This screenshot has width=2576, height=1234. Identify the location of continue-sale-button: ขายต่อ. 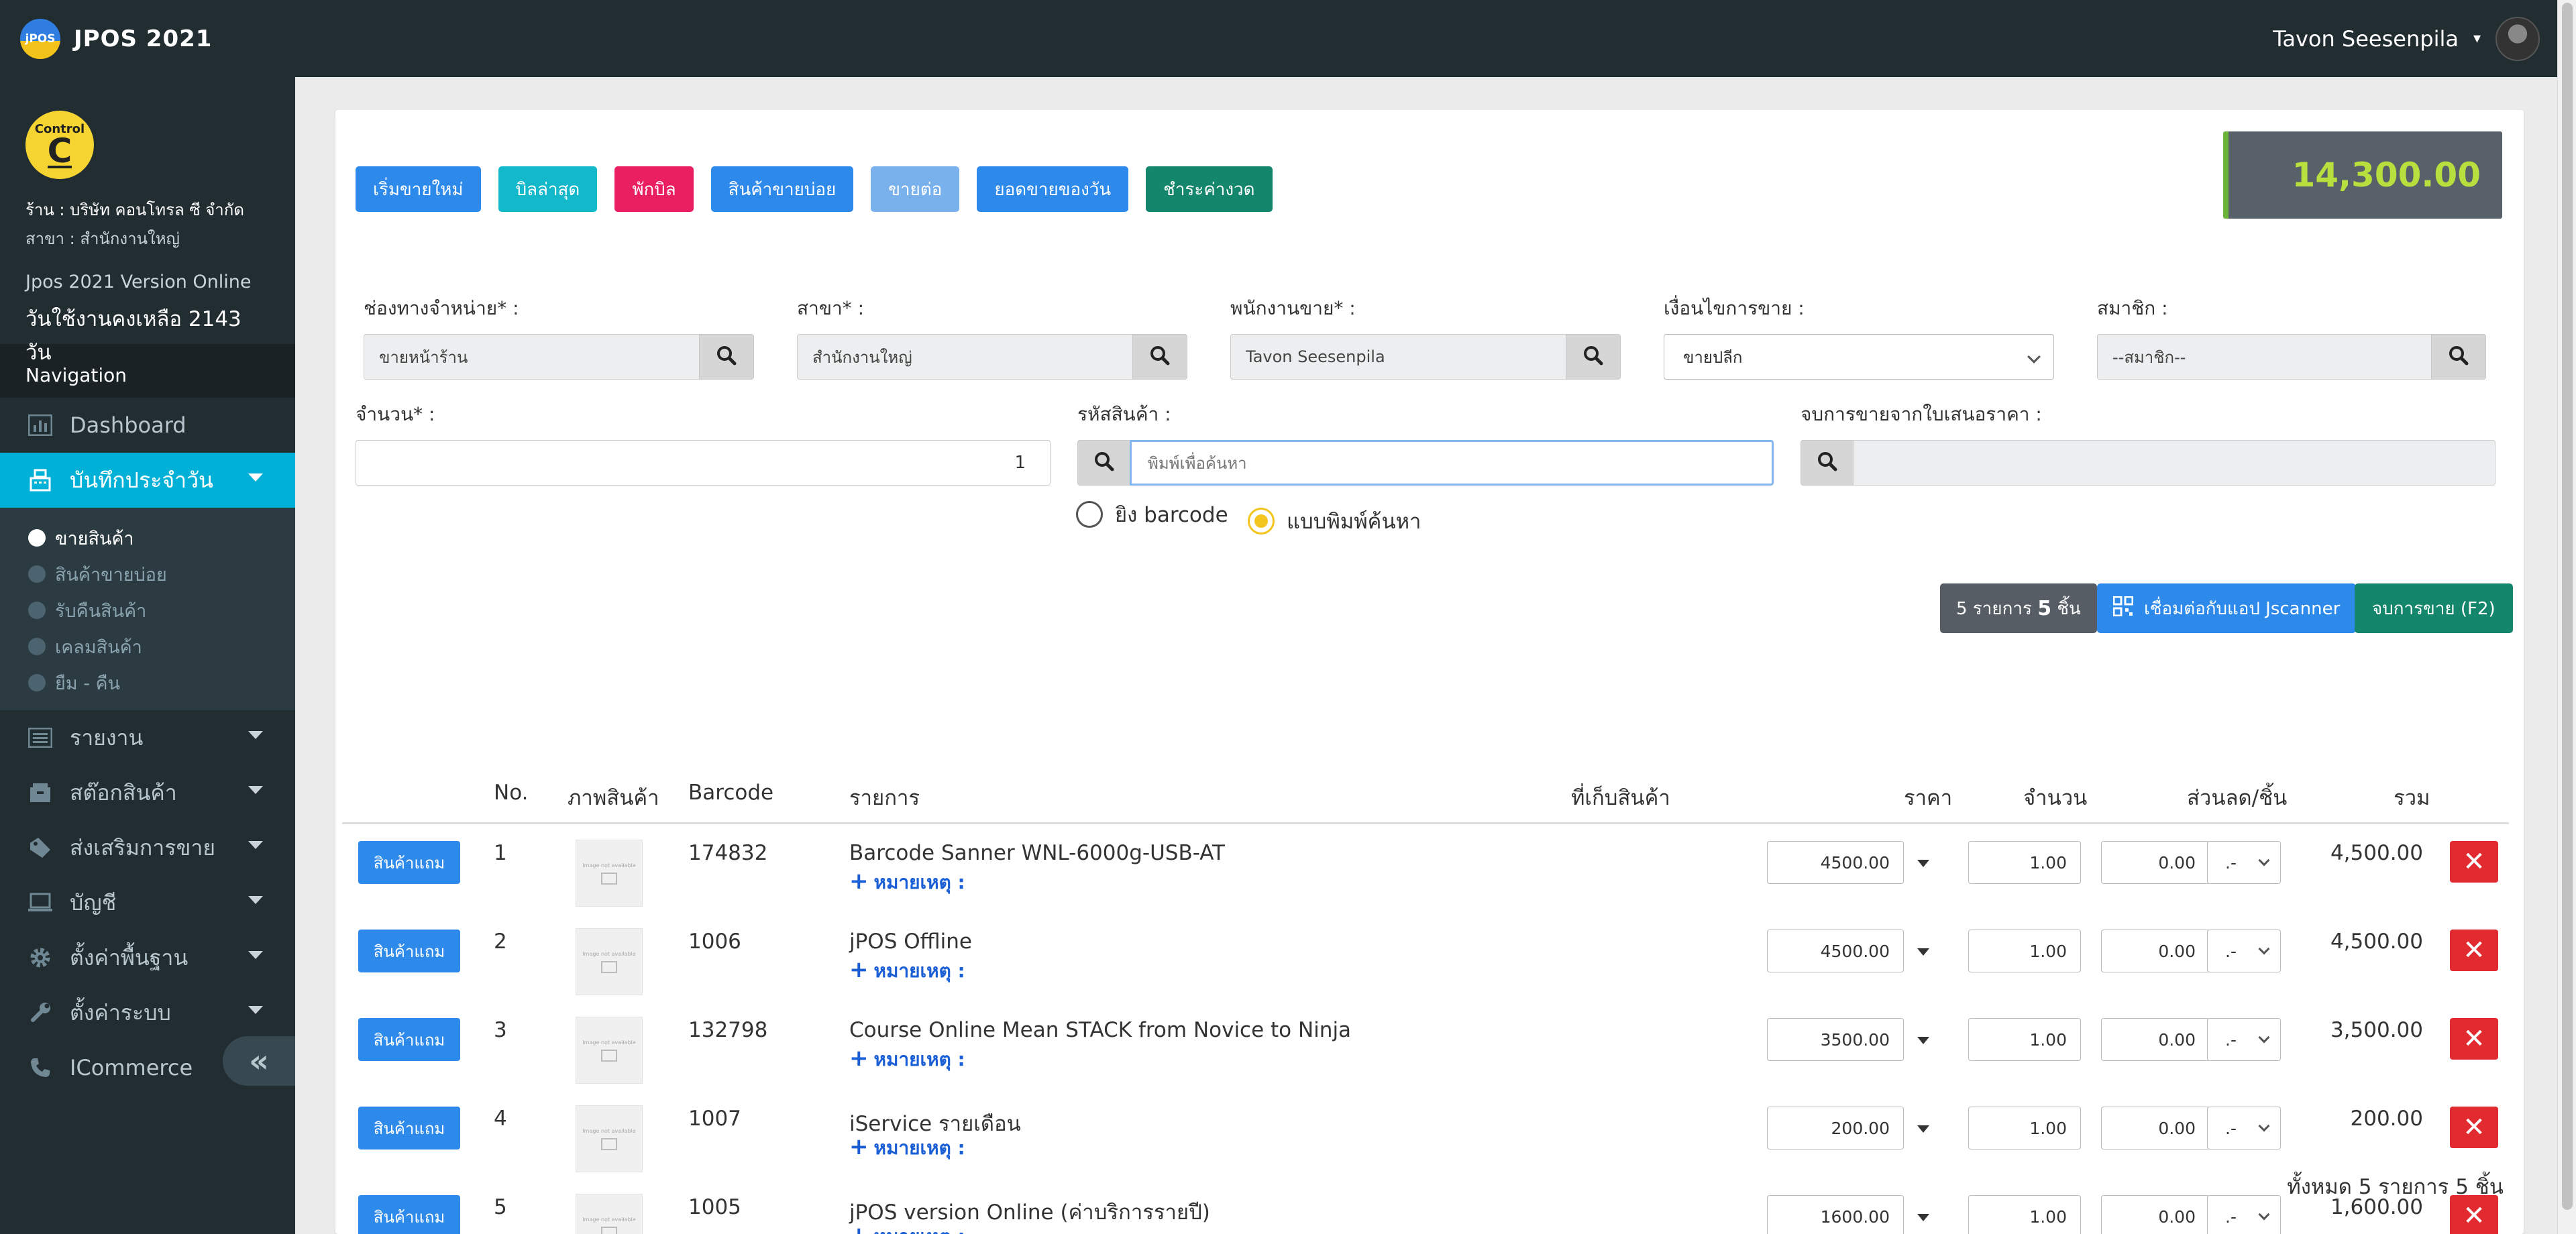
(915, 189).